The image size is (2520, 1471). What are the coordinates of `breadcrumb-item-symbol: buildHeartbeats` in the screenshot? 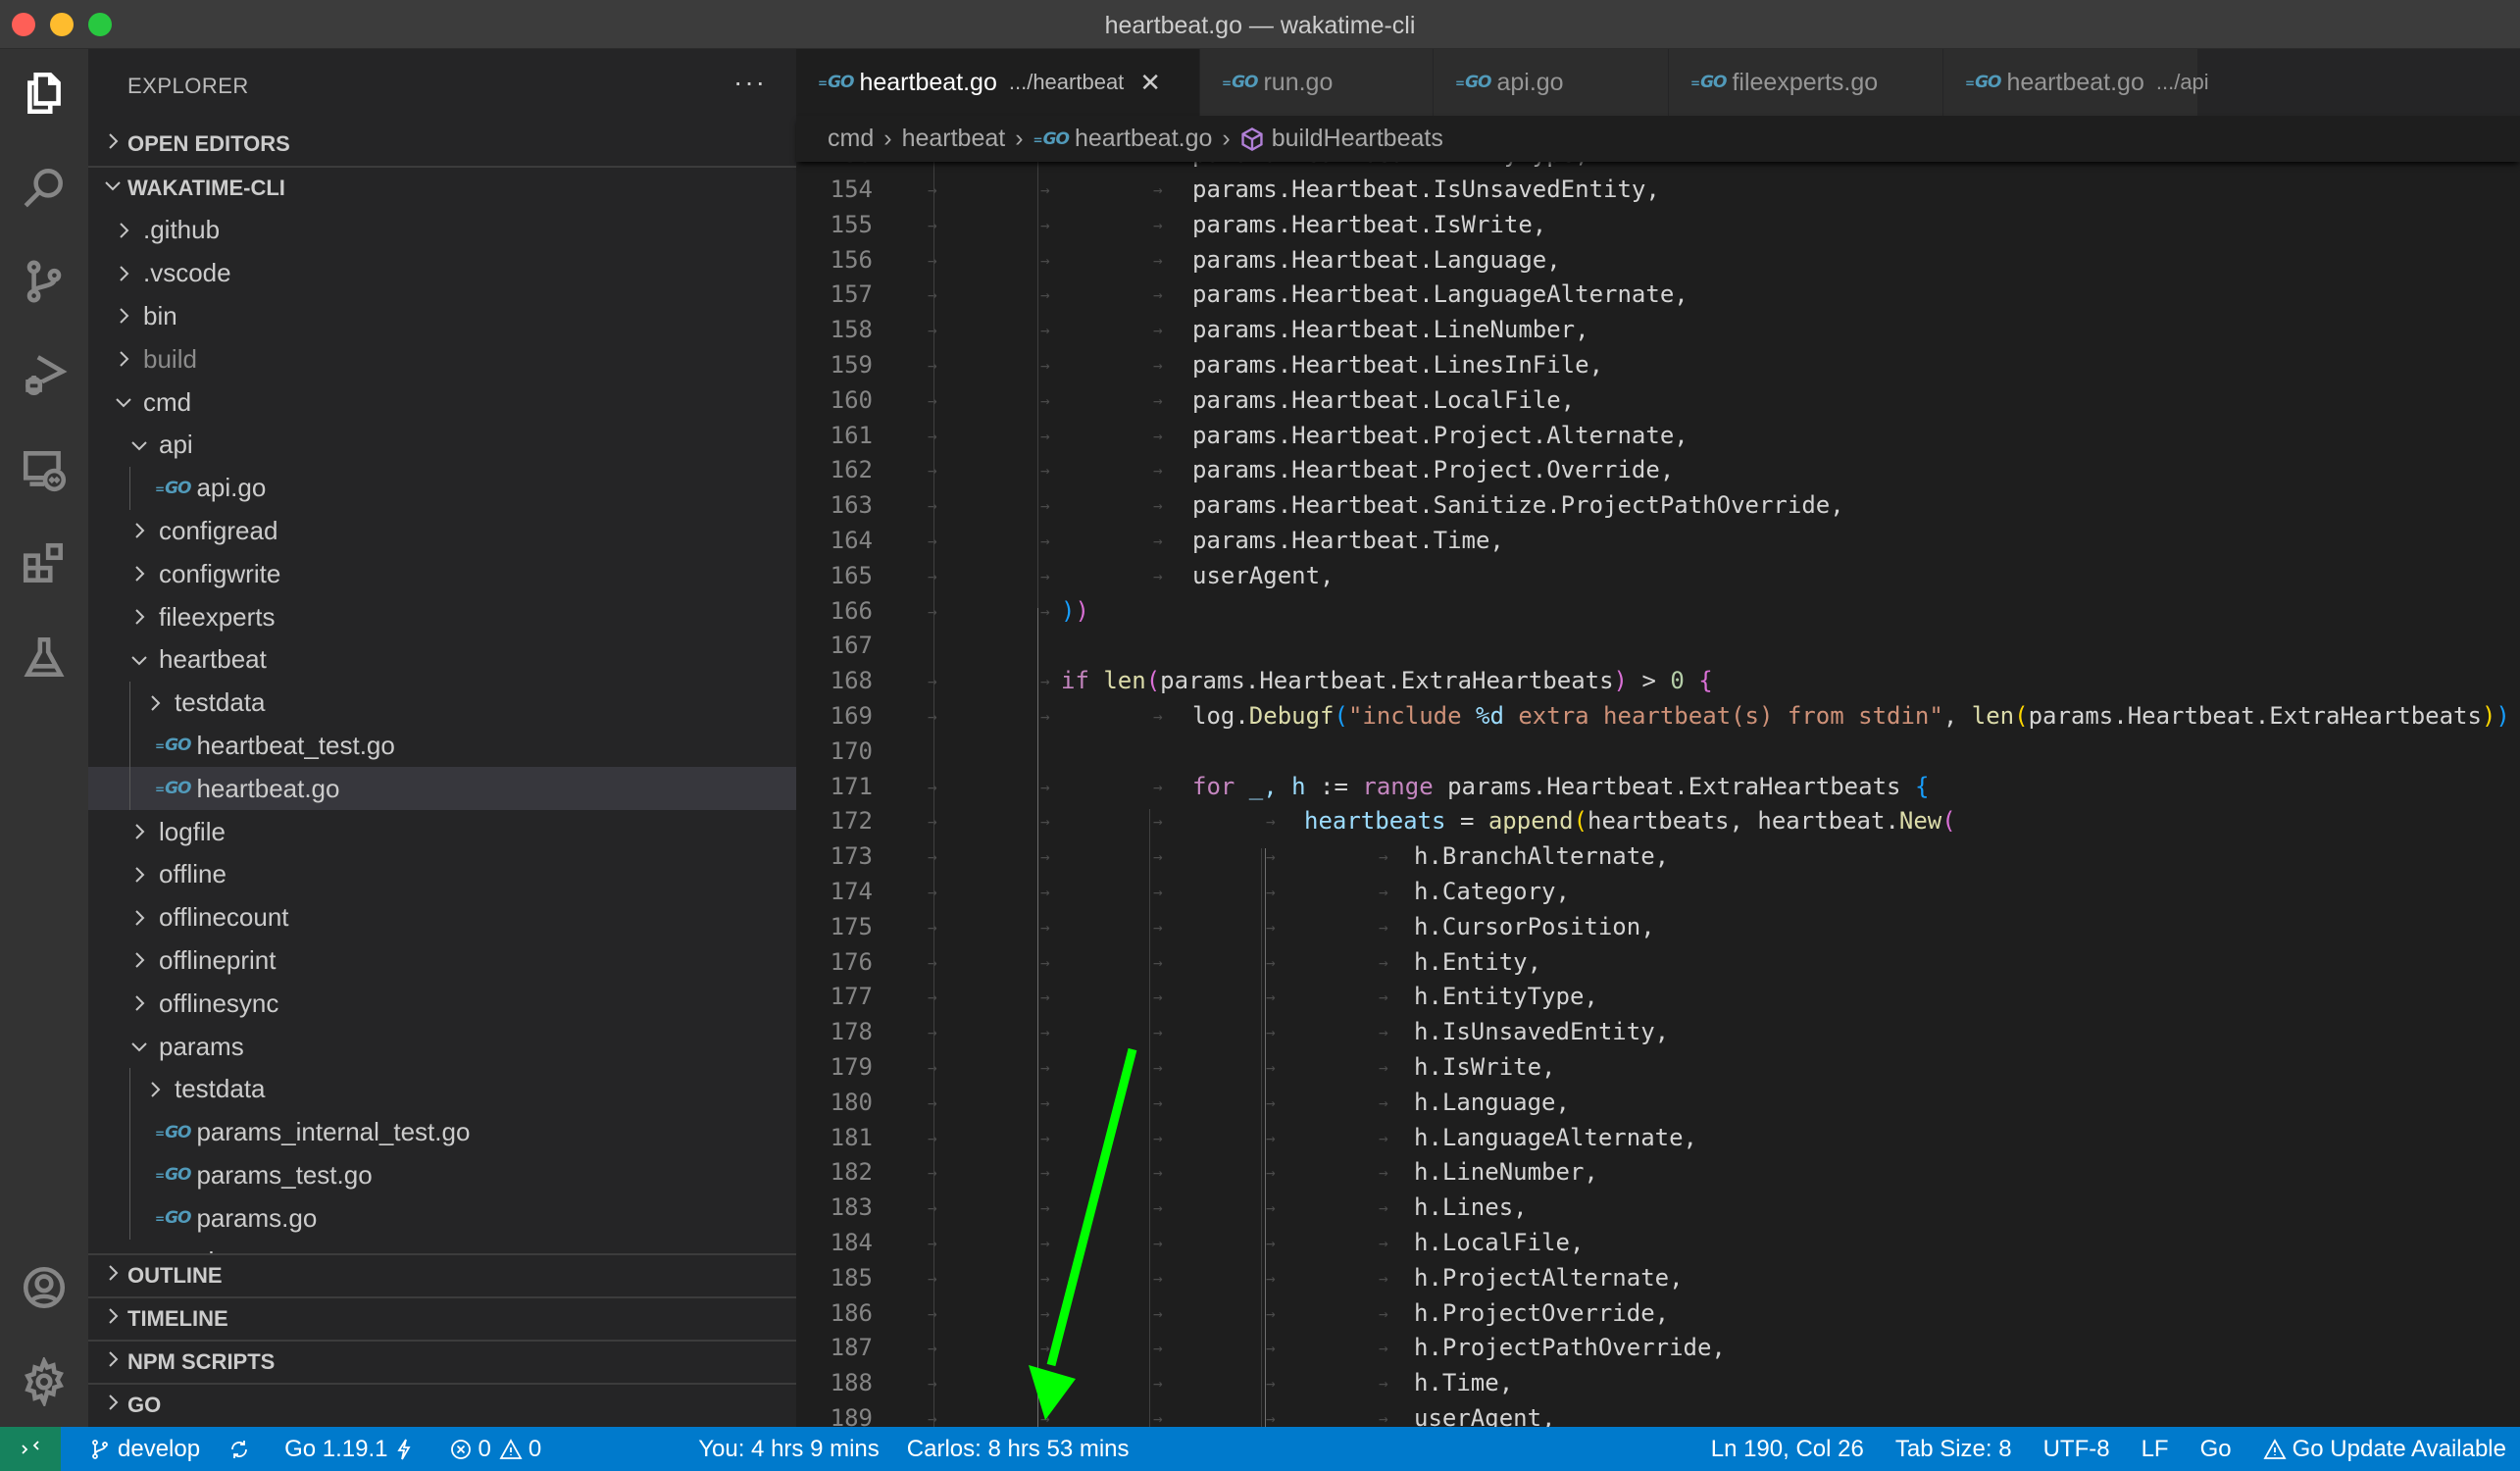 It's located at (1357, 139).